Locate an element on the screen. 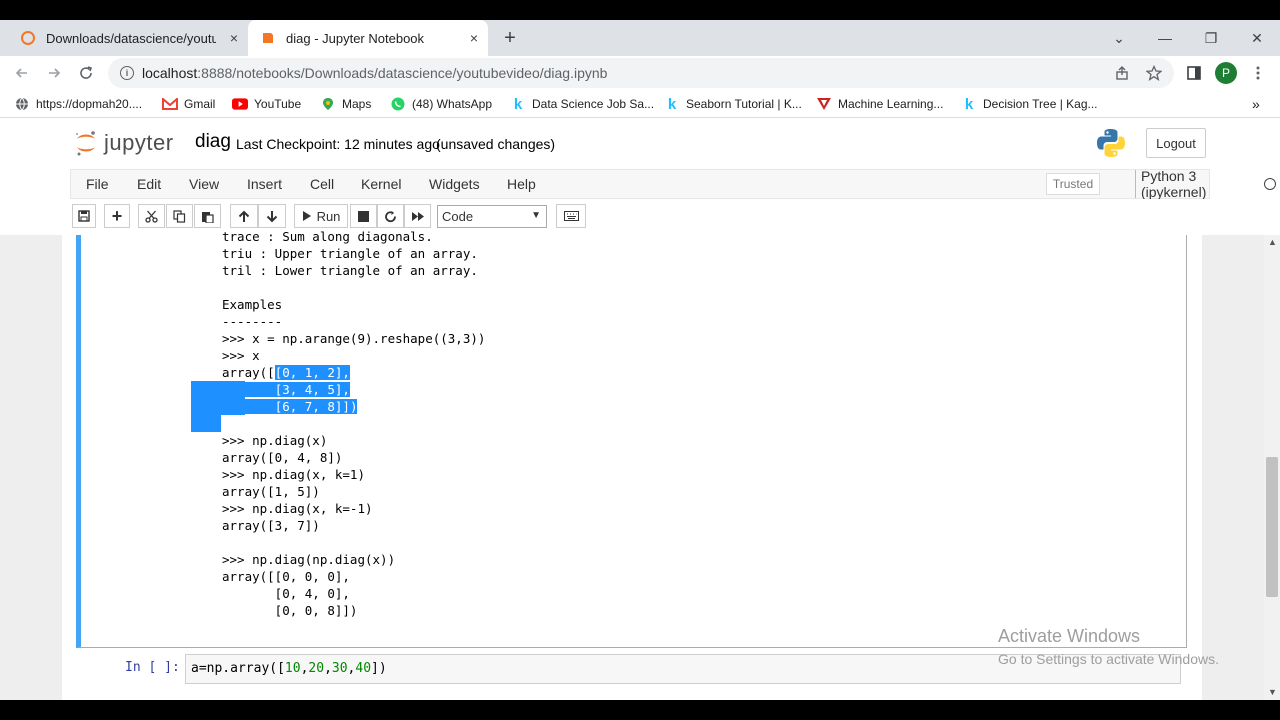 The image size is (1280, 720). kaggle-icon: k is located at coordinates (672, 104).